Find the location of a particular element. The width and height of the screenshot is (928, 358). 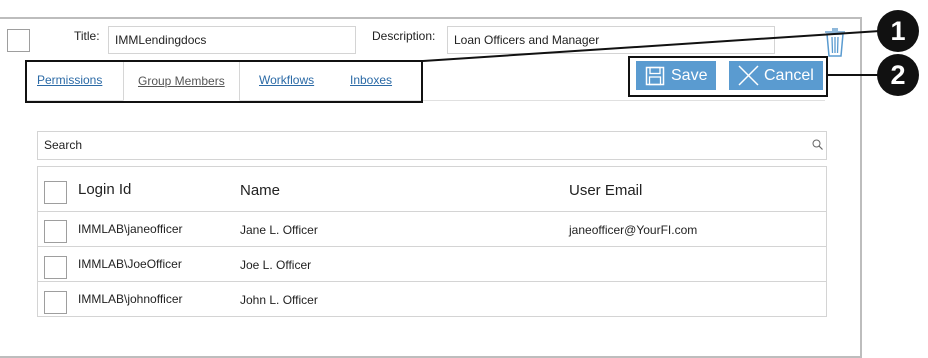

table-header: Login Id Name User Email is located at coordinates (432, 189).